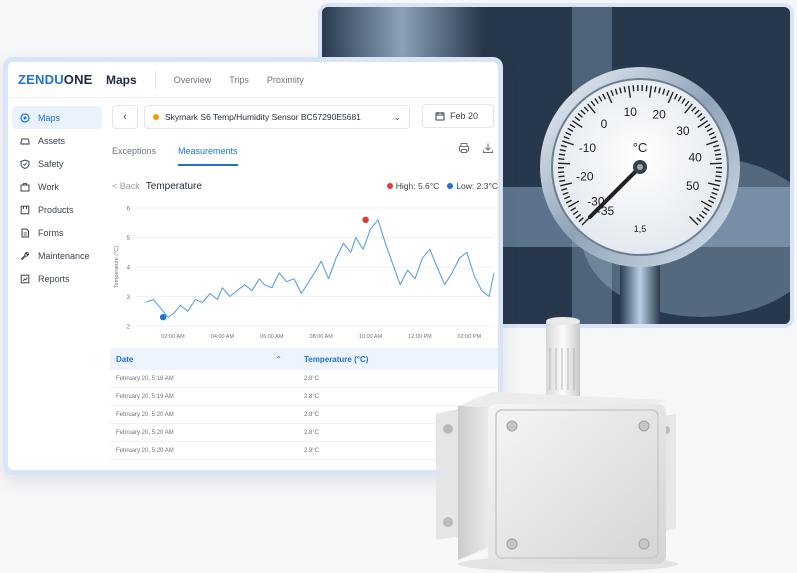 The height and width of the screenshot is (573, 797). I want to click on legend-low-label: Low: 2.3°C, so click(477, 186).